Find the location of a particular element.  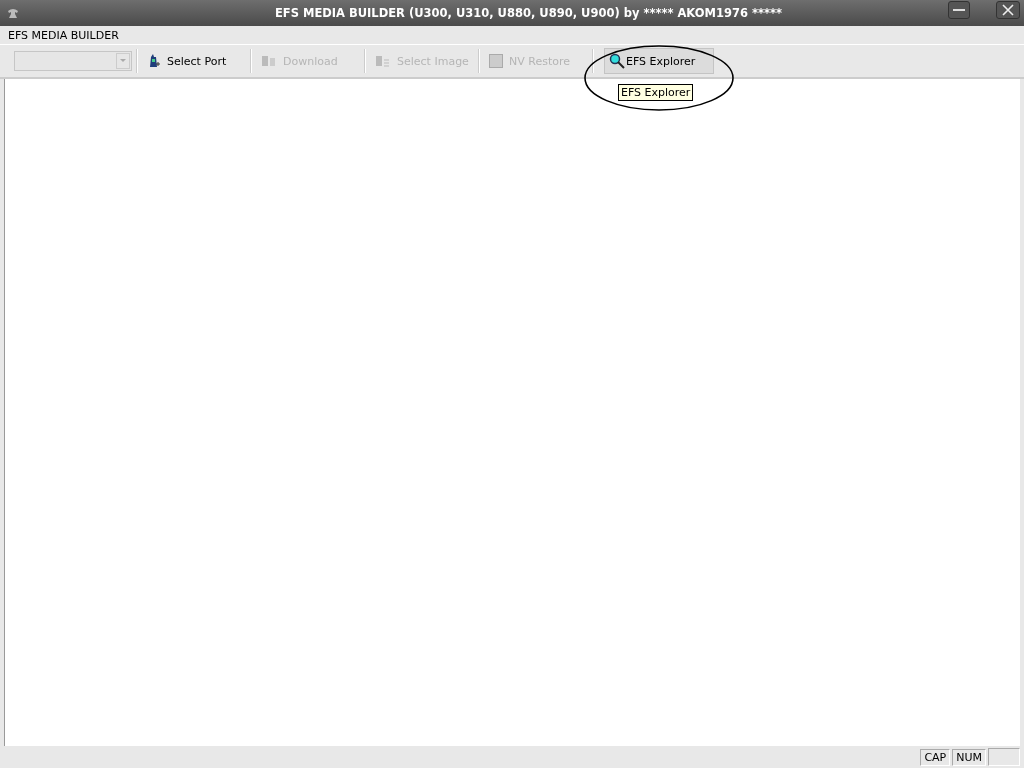

minimize-button is located at coordinates (959, 10).